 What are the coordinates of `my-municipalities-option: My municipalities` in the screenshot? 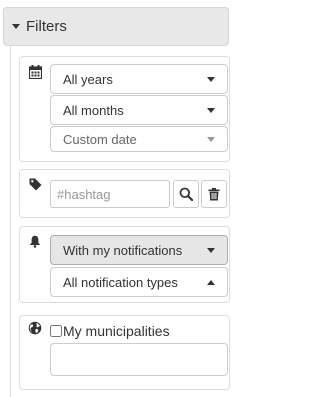 It's located at (110, 331).